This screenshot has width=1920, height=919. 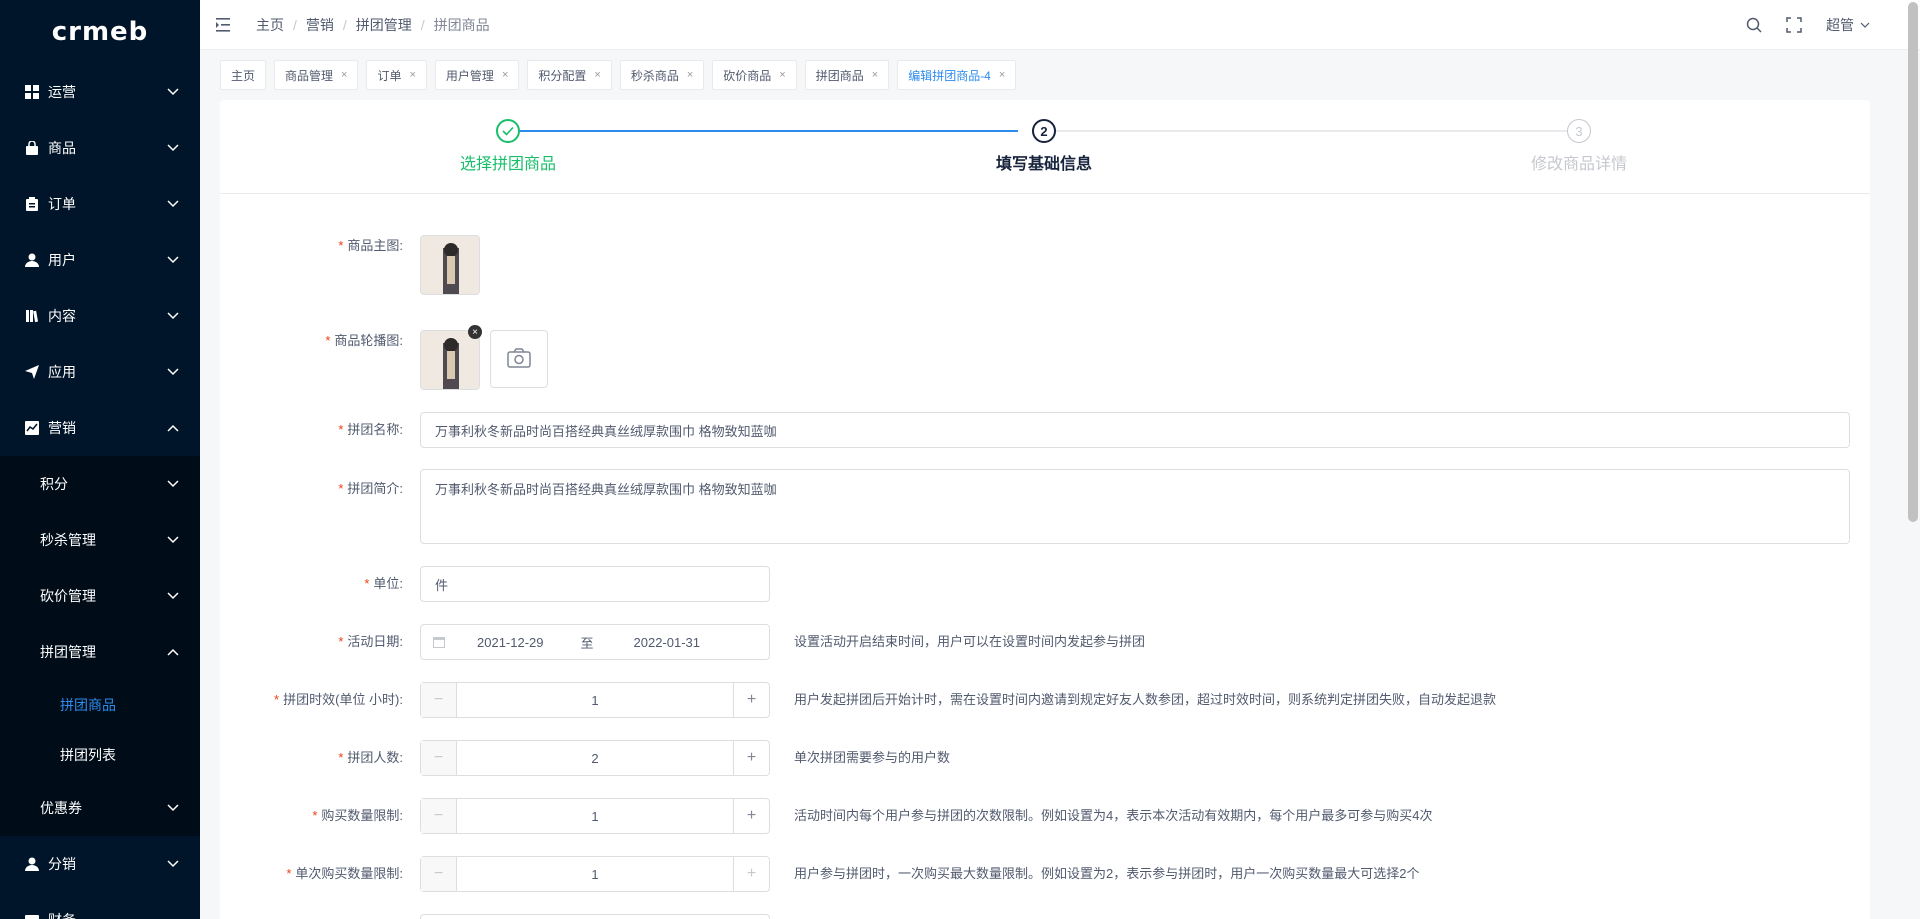 I want to click on sidebar-item-finance: 财务, so click(x=100, y=905).